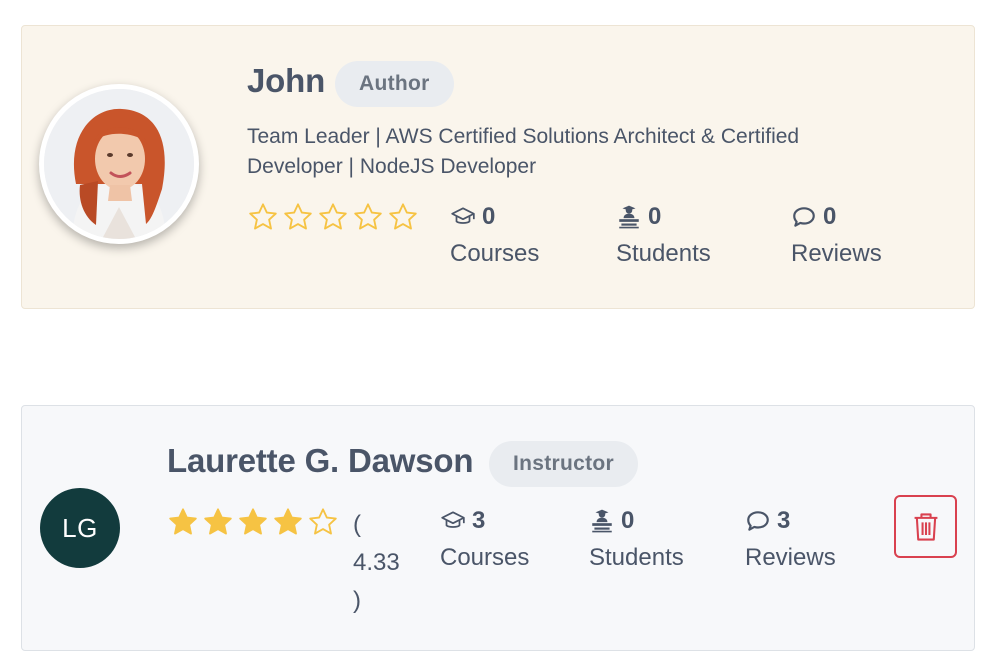 Image resolution: width=997 pixels, height=664 pixels. I want to click on author-reviews-label: Reviews, so click(836, 253).